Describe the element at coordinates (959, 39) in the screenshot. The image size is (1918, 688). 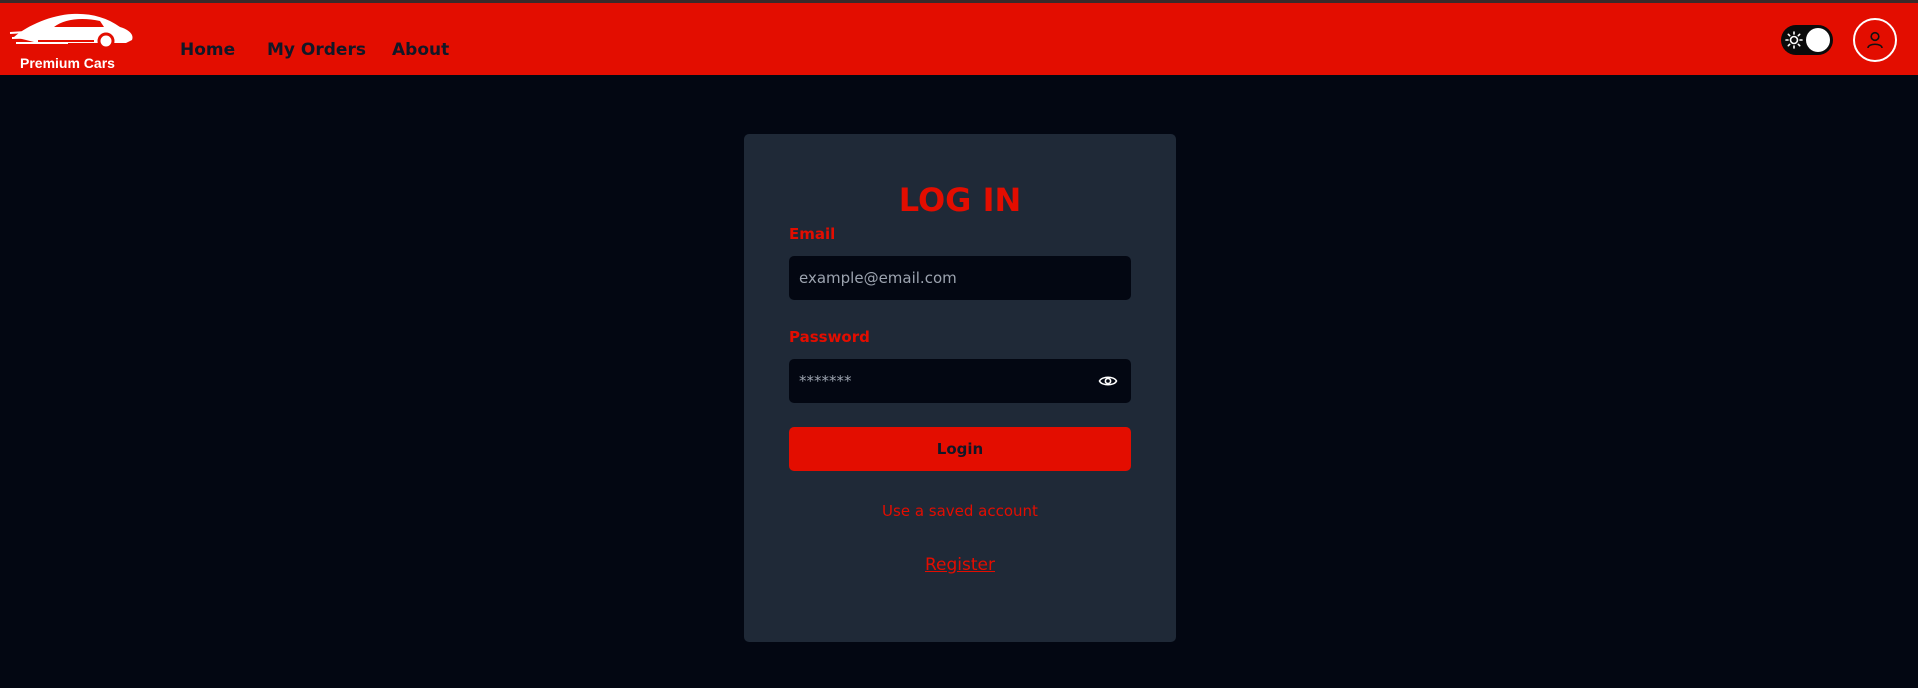
I see `navbar: Premium Cars Home My Orders About` at that location.